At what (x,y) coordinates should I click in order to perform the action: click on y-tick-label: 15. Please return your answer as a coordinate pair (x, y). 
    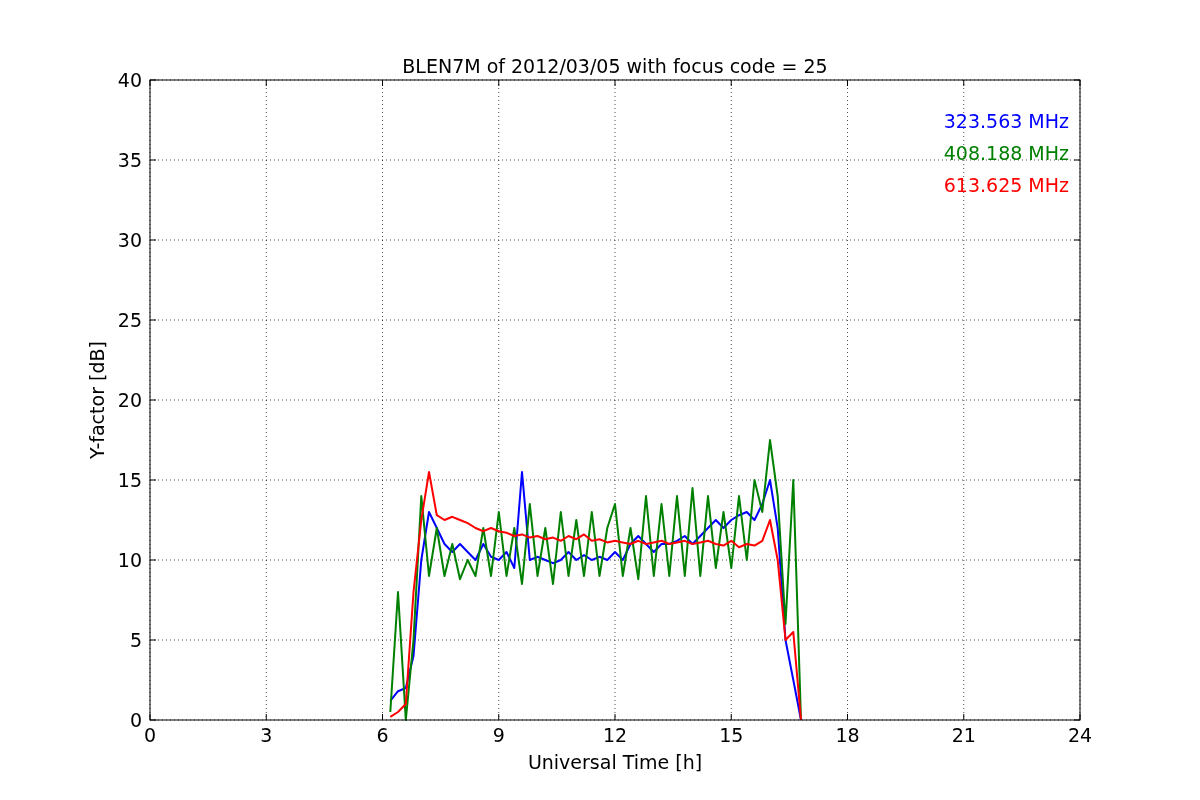
    Looking at the image, I should click on (129, 480).